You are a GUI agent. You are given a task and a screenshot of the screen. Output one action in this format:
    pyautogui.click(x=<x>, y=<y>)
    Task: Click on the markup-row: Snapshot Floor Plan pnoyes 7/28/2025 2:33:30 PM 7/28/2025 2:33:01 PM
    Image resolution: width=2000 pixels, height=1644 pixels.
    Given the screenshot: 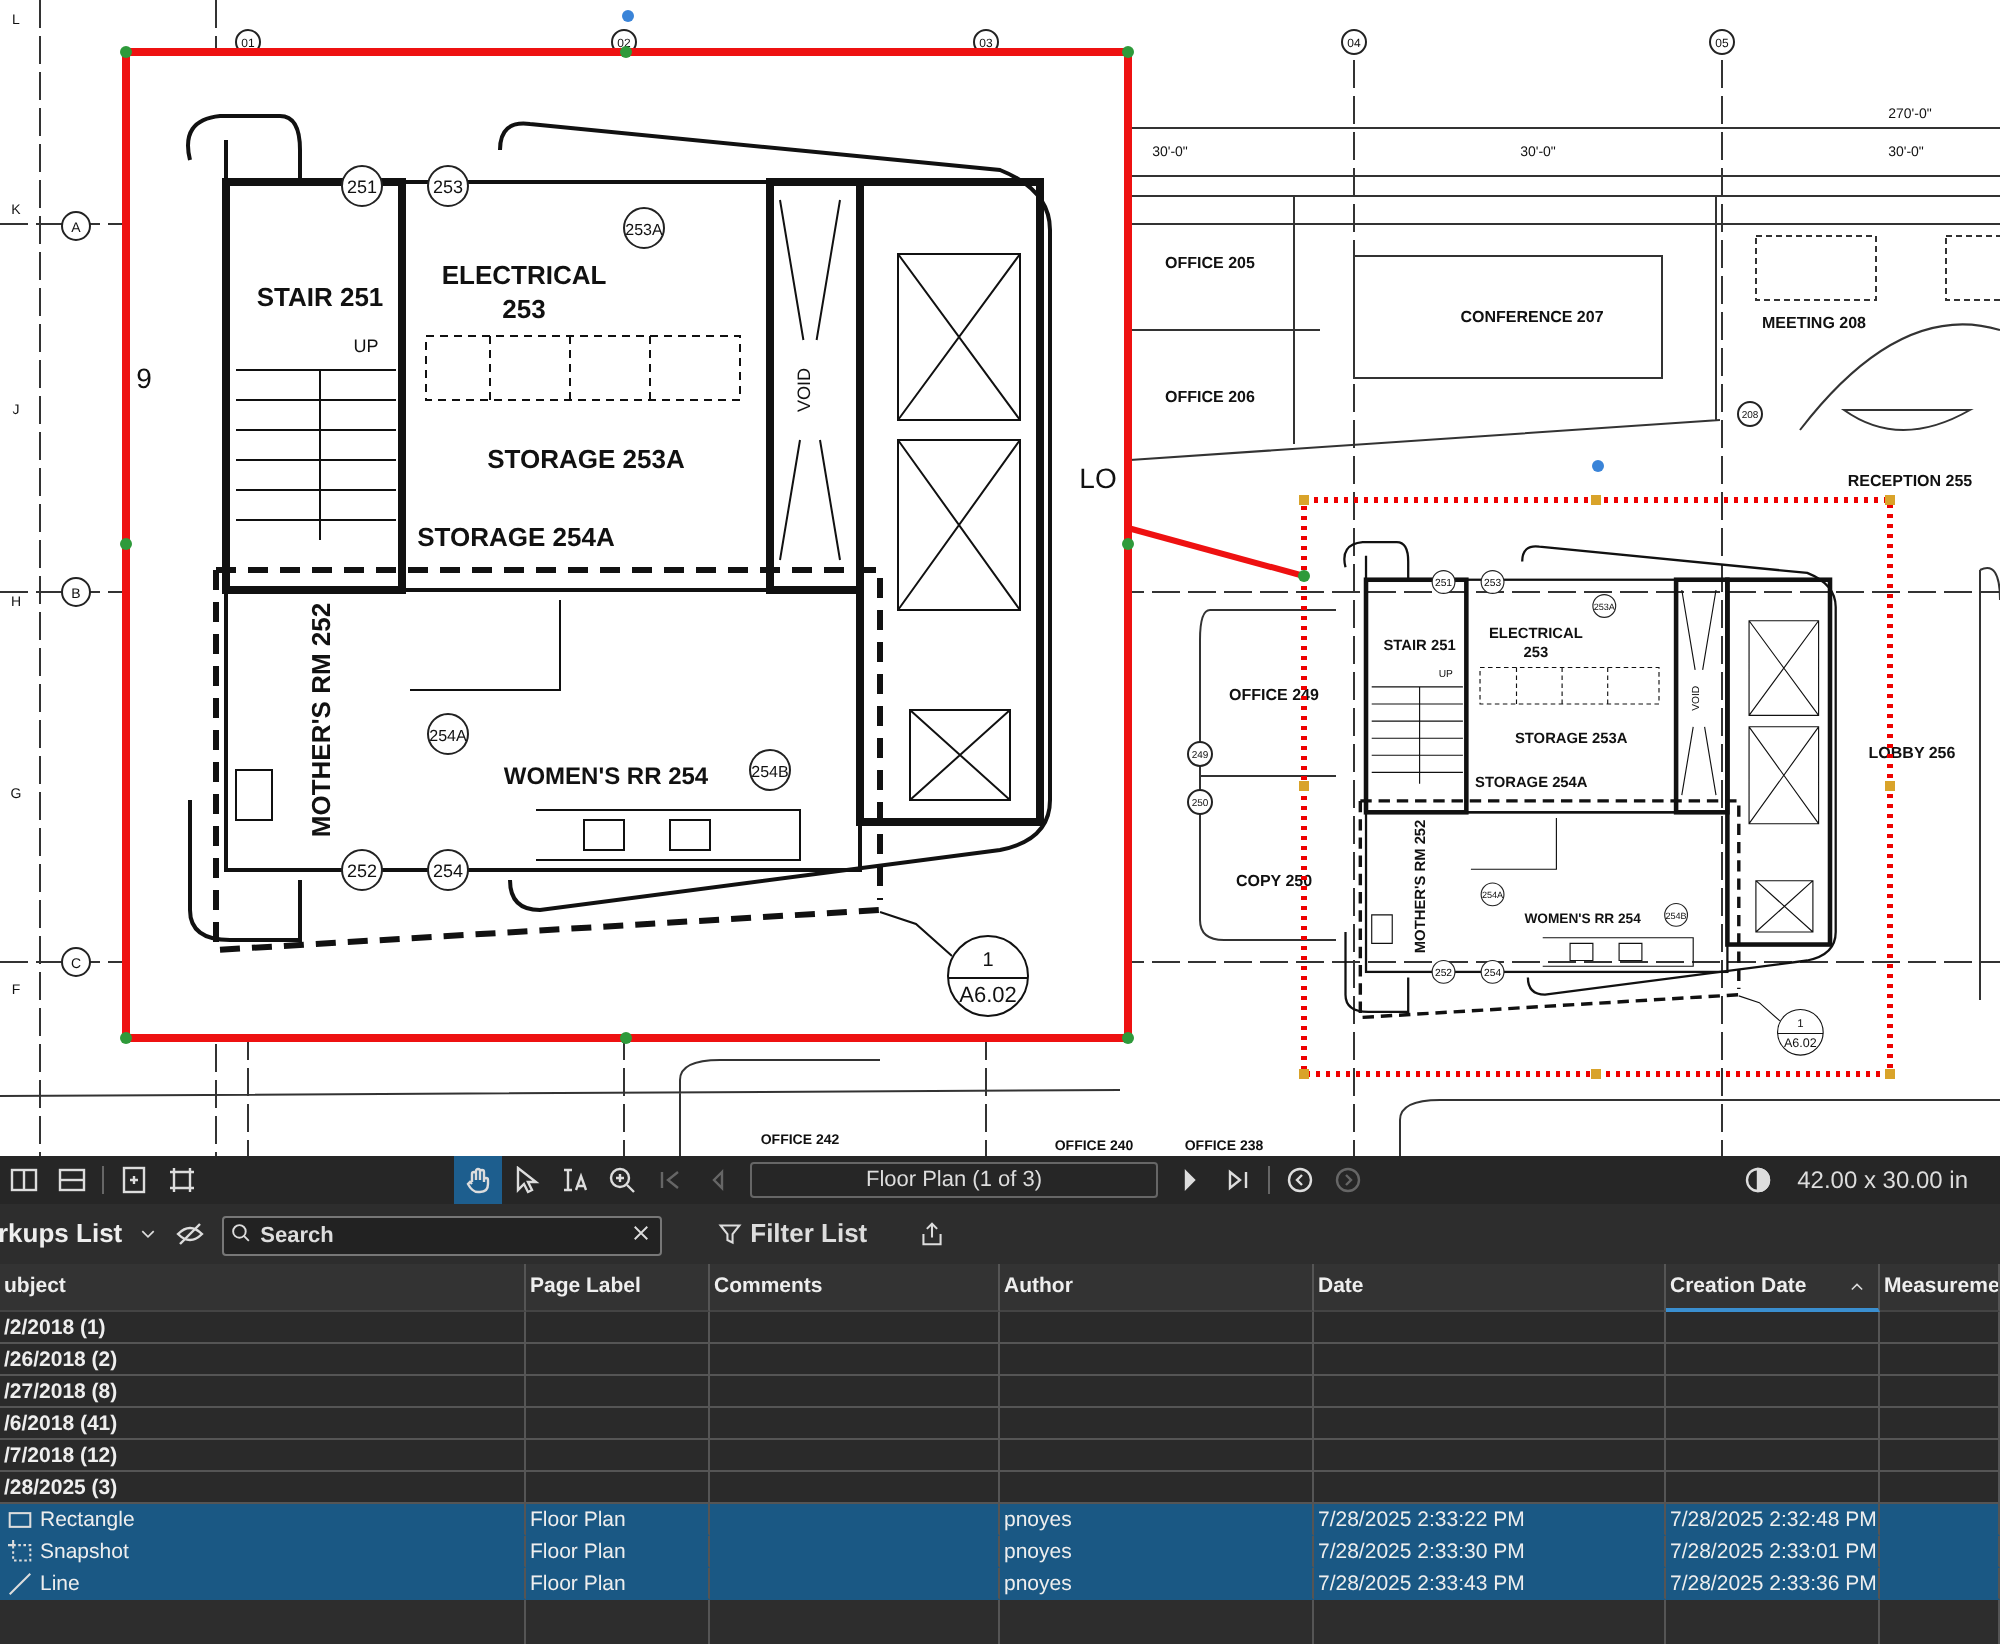 What is the action you would take?
    pyautogui.click(x=1000, y=1552)
    